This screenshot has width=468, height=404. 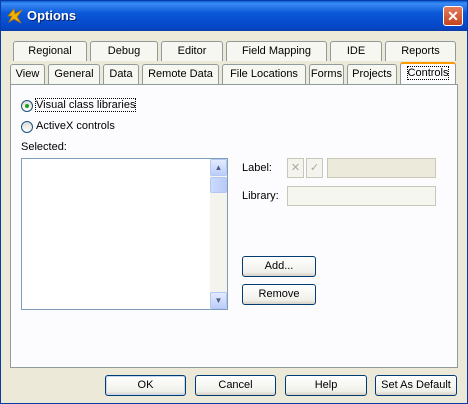 I want to click on tab-forms: Forms, so click(x=326, y=74).